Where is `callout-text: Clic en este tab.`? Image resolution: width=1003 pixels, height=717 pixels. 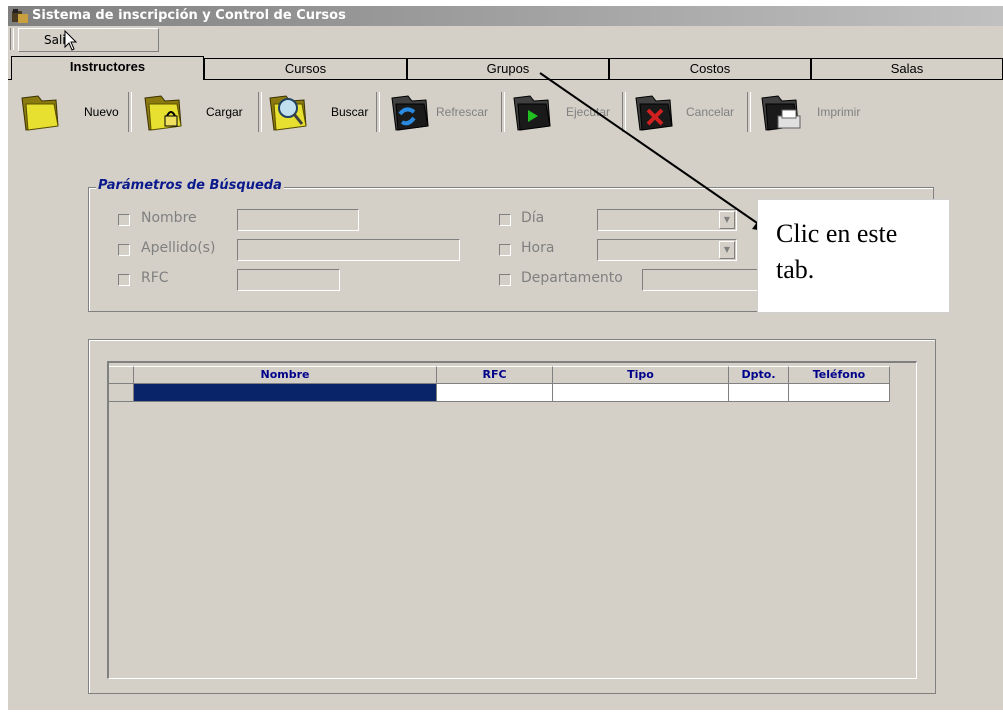
callout-text: Clic en este tab. is located at coordinates (836, 252).